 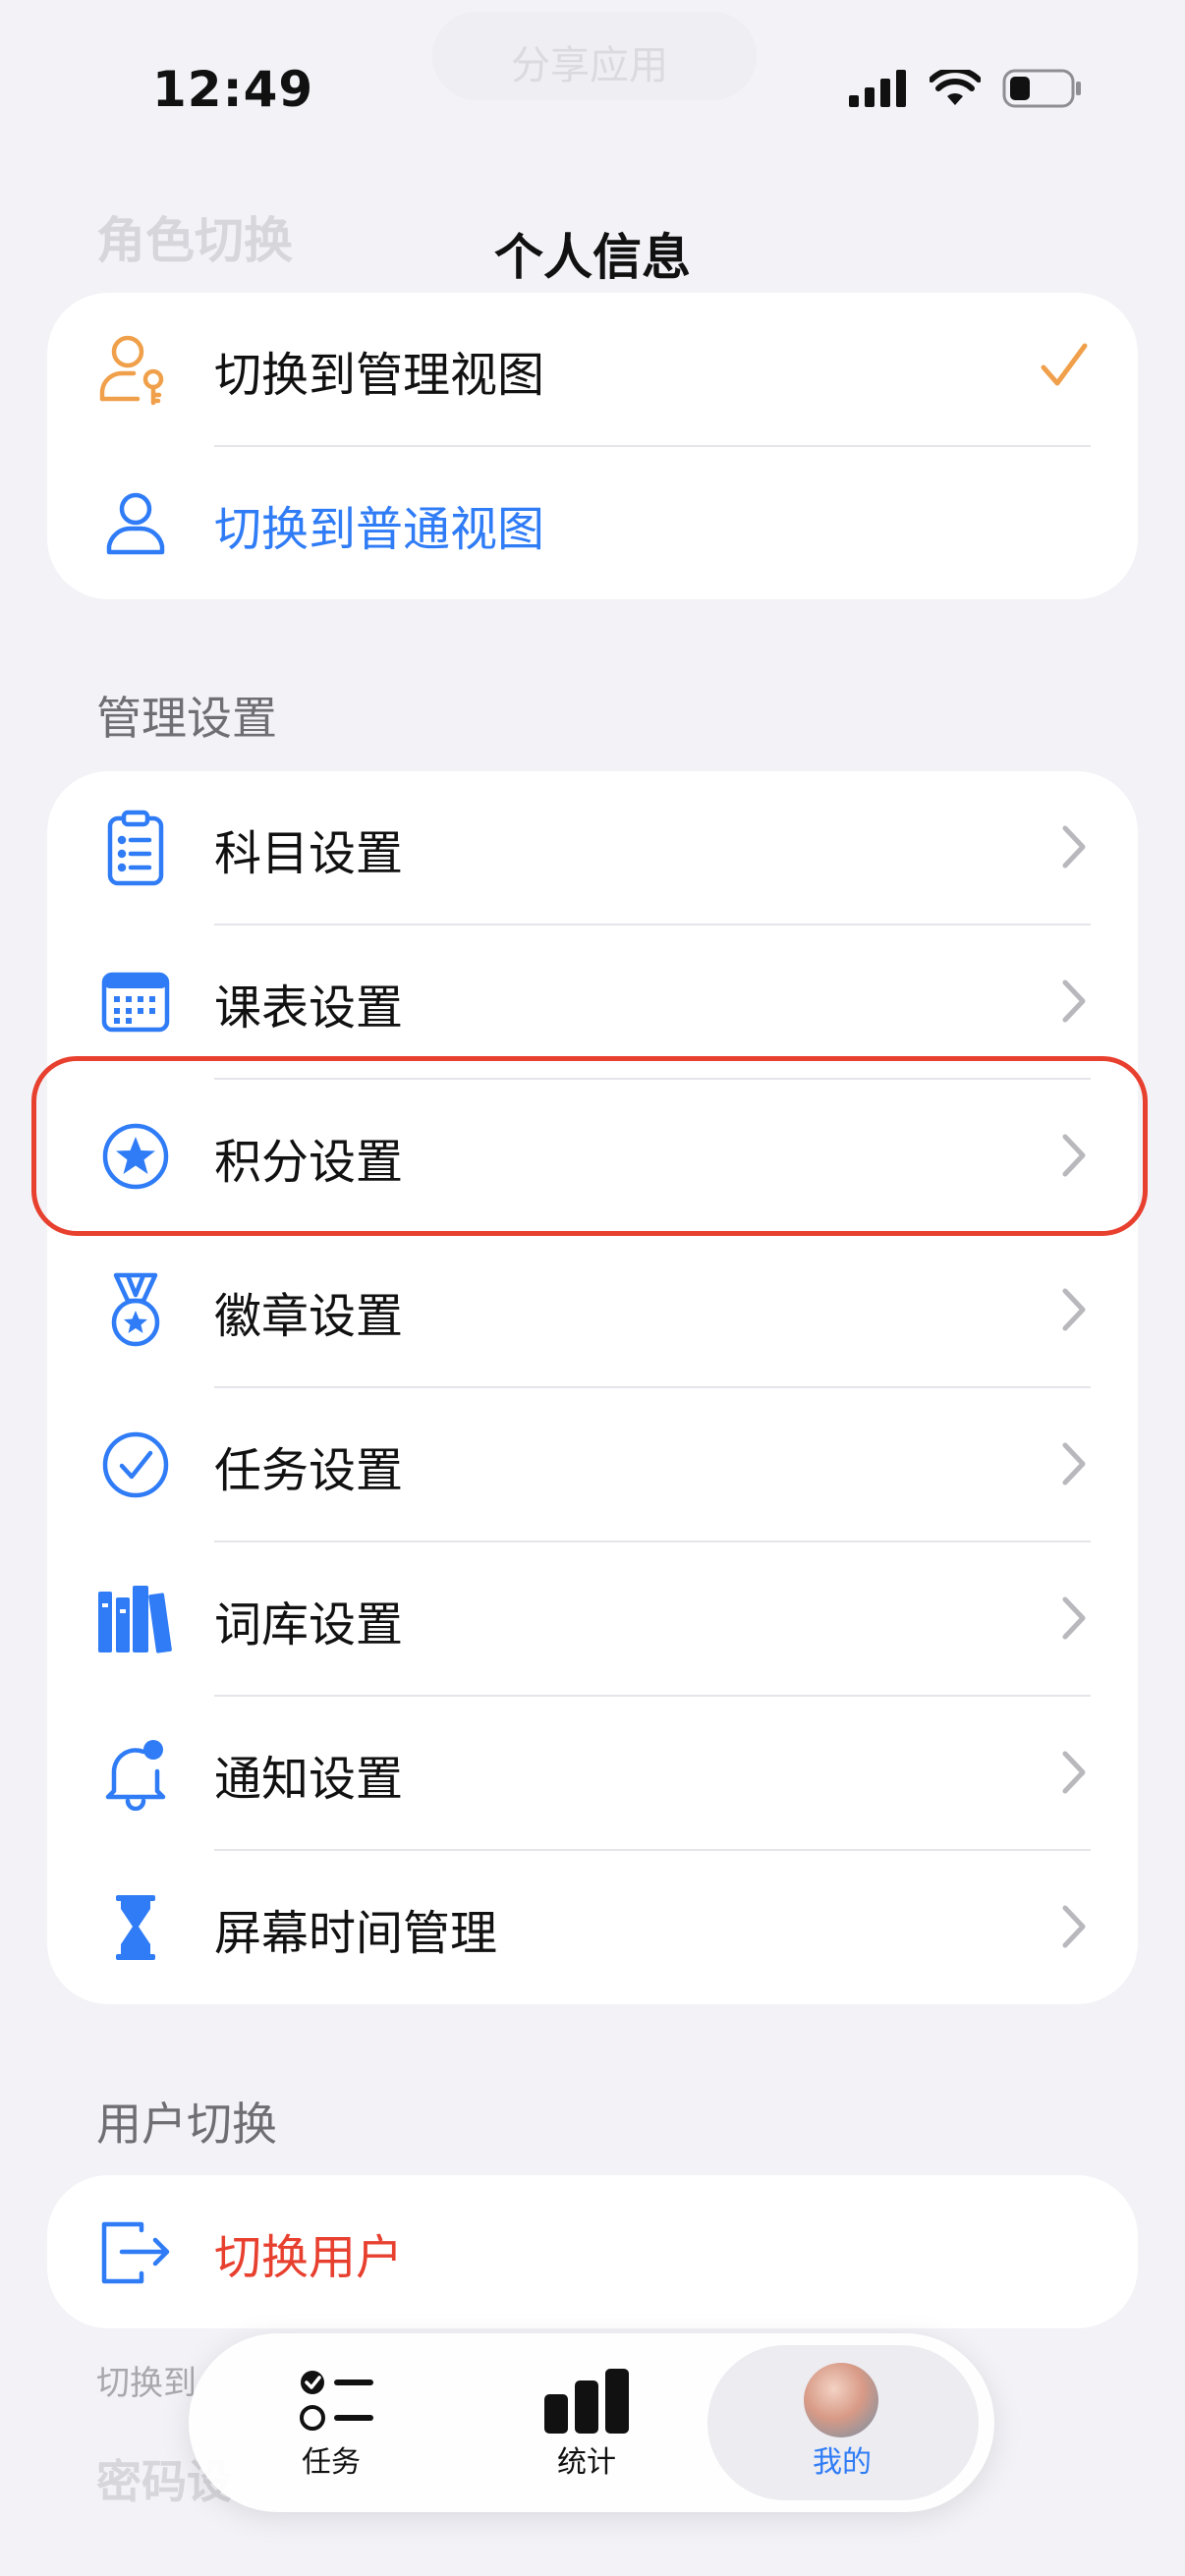 I want to click on highlight-box, so click(x=590, y=1146).